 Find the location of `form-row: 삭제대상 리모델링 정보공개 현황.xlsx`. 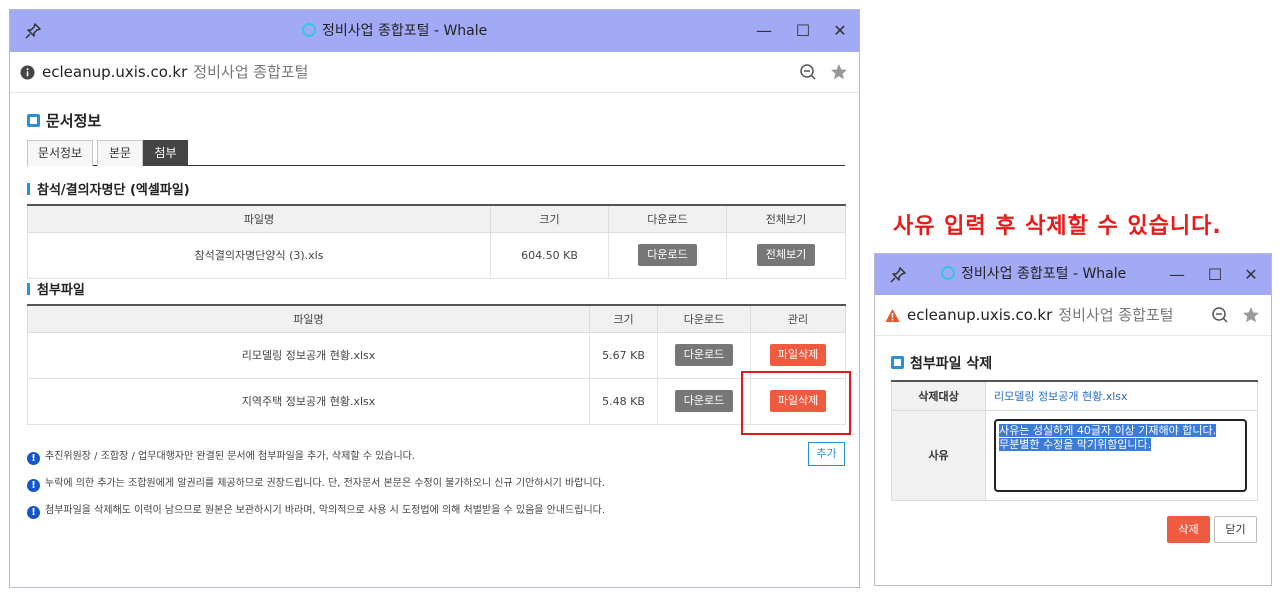

form-row: 삭제대상 리모델링 정보공개 현황.xlsx is located at coordinates (1074, 395).